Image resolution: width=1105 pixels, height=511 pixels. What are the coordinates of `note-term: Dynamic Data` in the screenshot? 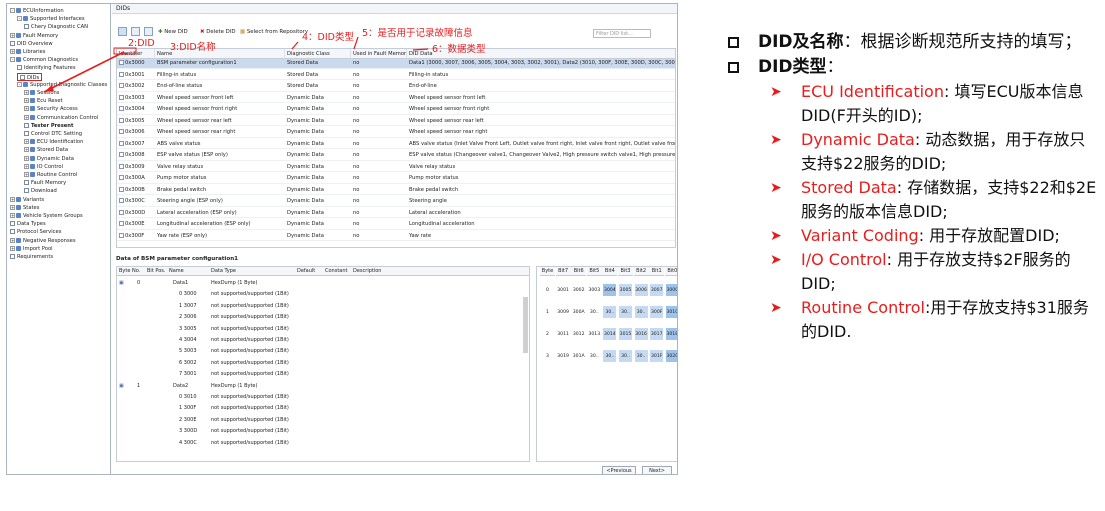 It's located at (858, 139).